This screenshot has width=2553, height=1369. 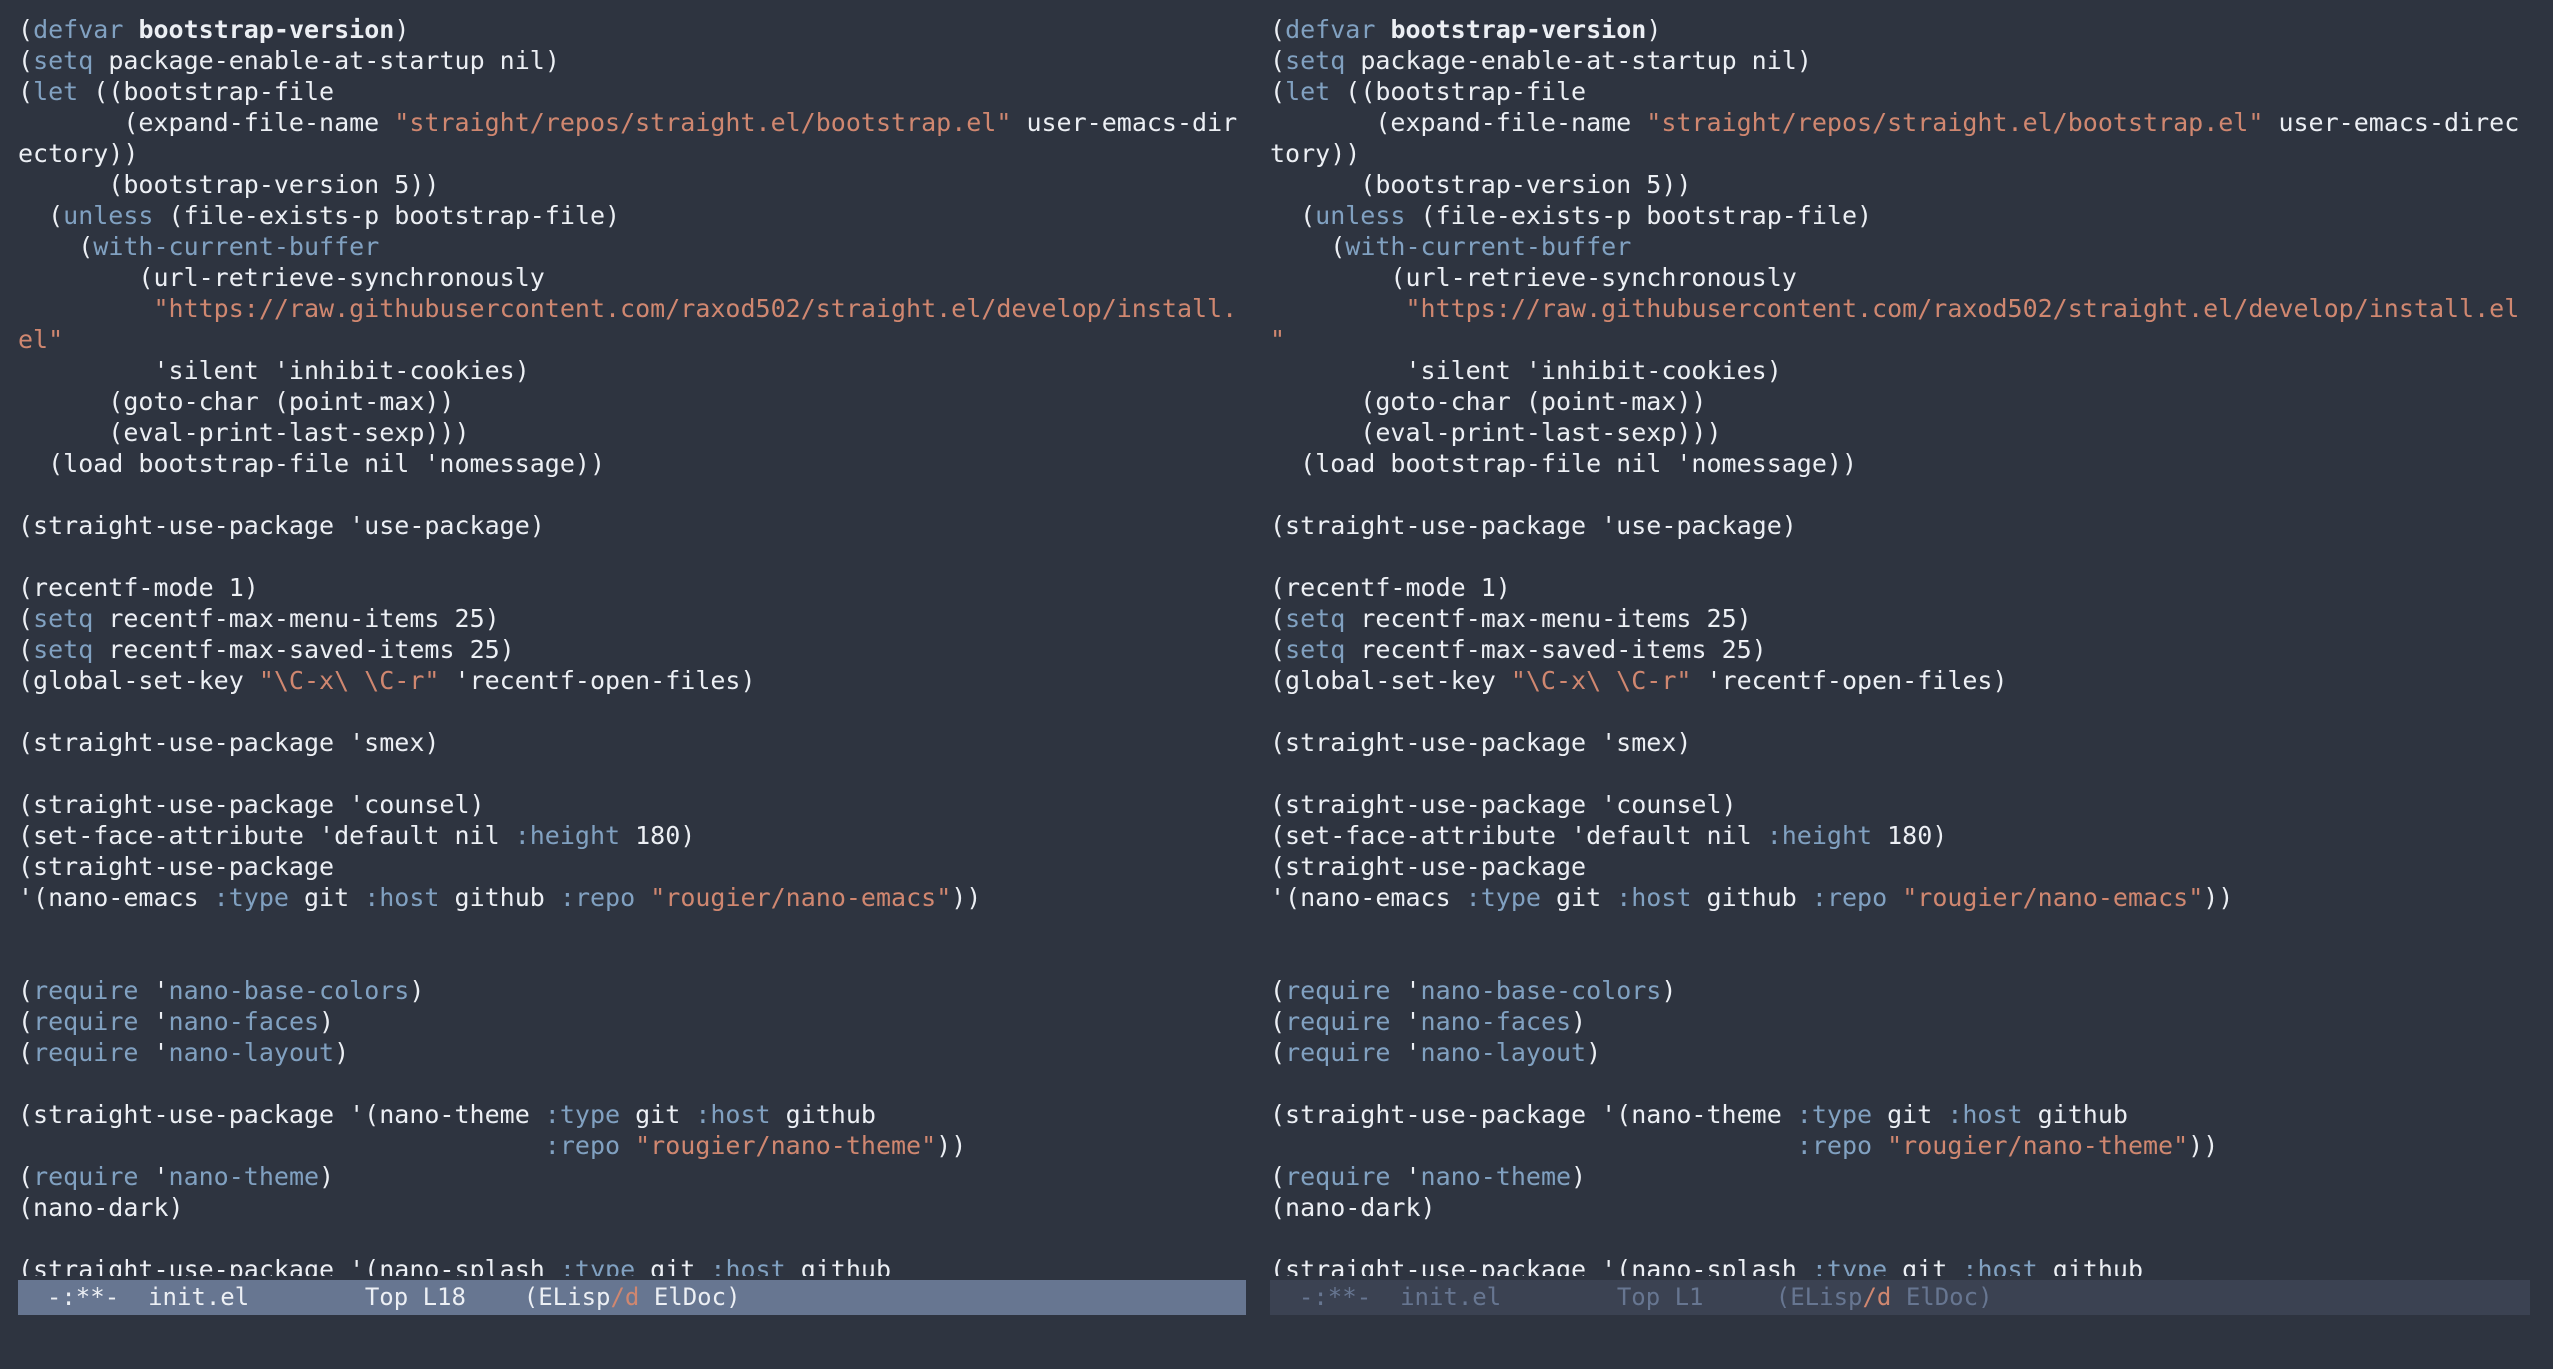 I want to click on code-keyword: with-current-buffer, so click(x=236, y=246).